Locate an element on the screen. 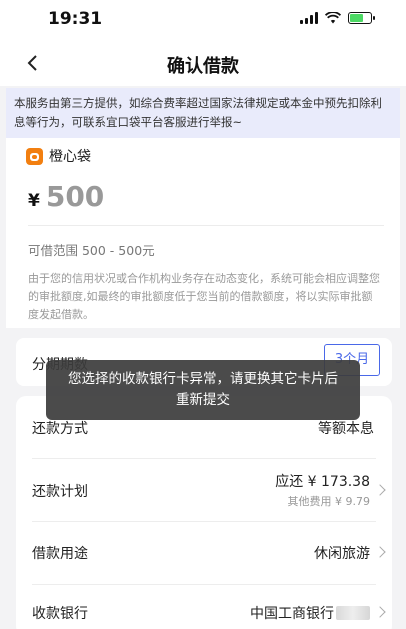 This screenshot has height=629, width=406. purpose-value: 休闲旅游 is located at coordinates (342, 554).